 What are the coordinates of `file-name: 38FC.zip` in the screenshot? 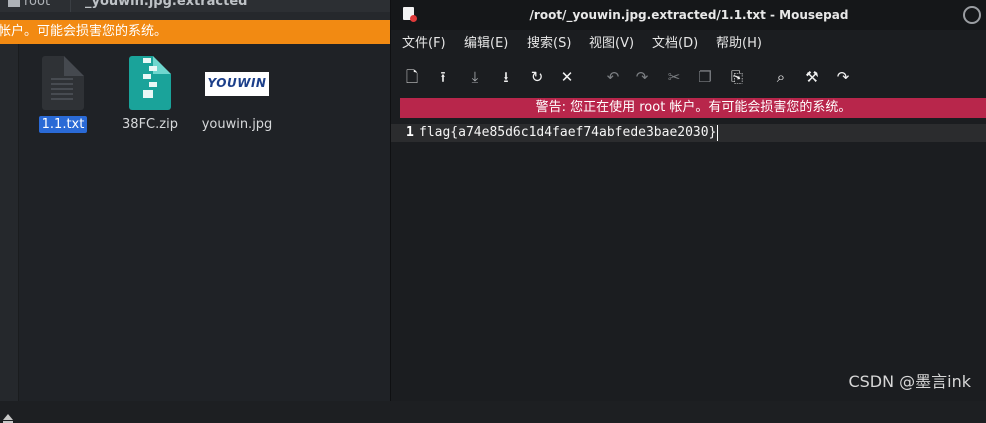 It's located at (150, 124).